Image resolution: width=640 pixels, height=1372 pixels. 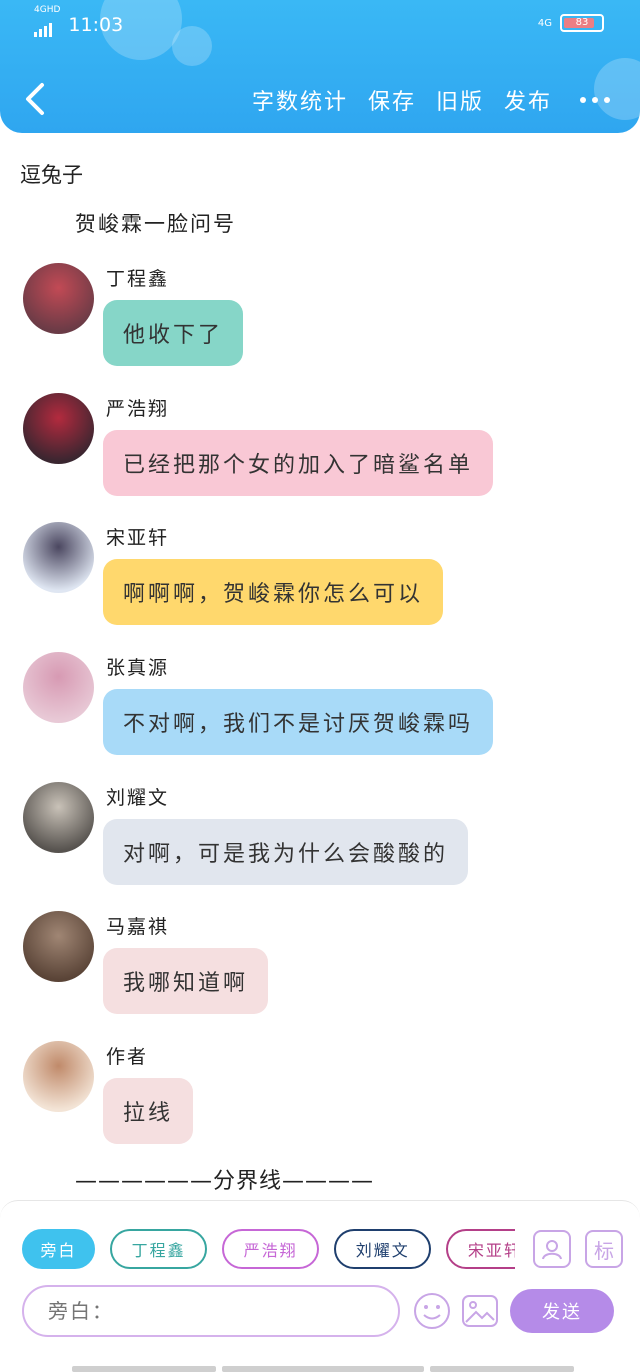 What do you see at coordinates (58, 1249) in the screenshot?
I see `role-chip-narration: 旁白` at bounding box center [58, 1249].